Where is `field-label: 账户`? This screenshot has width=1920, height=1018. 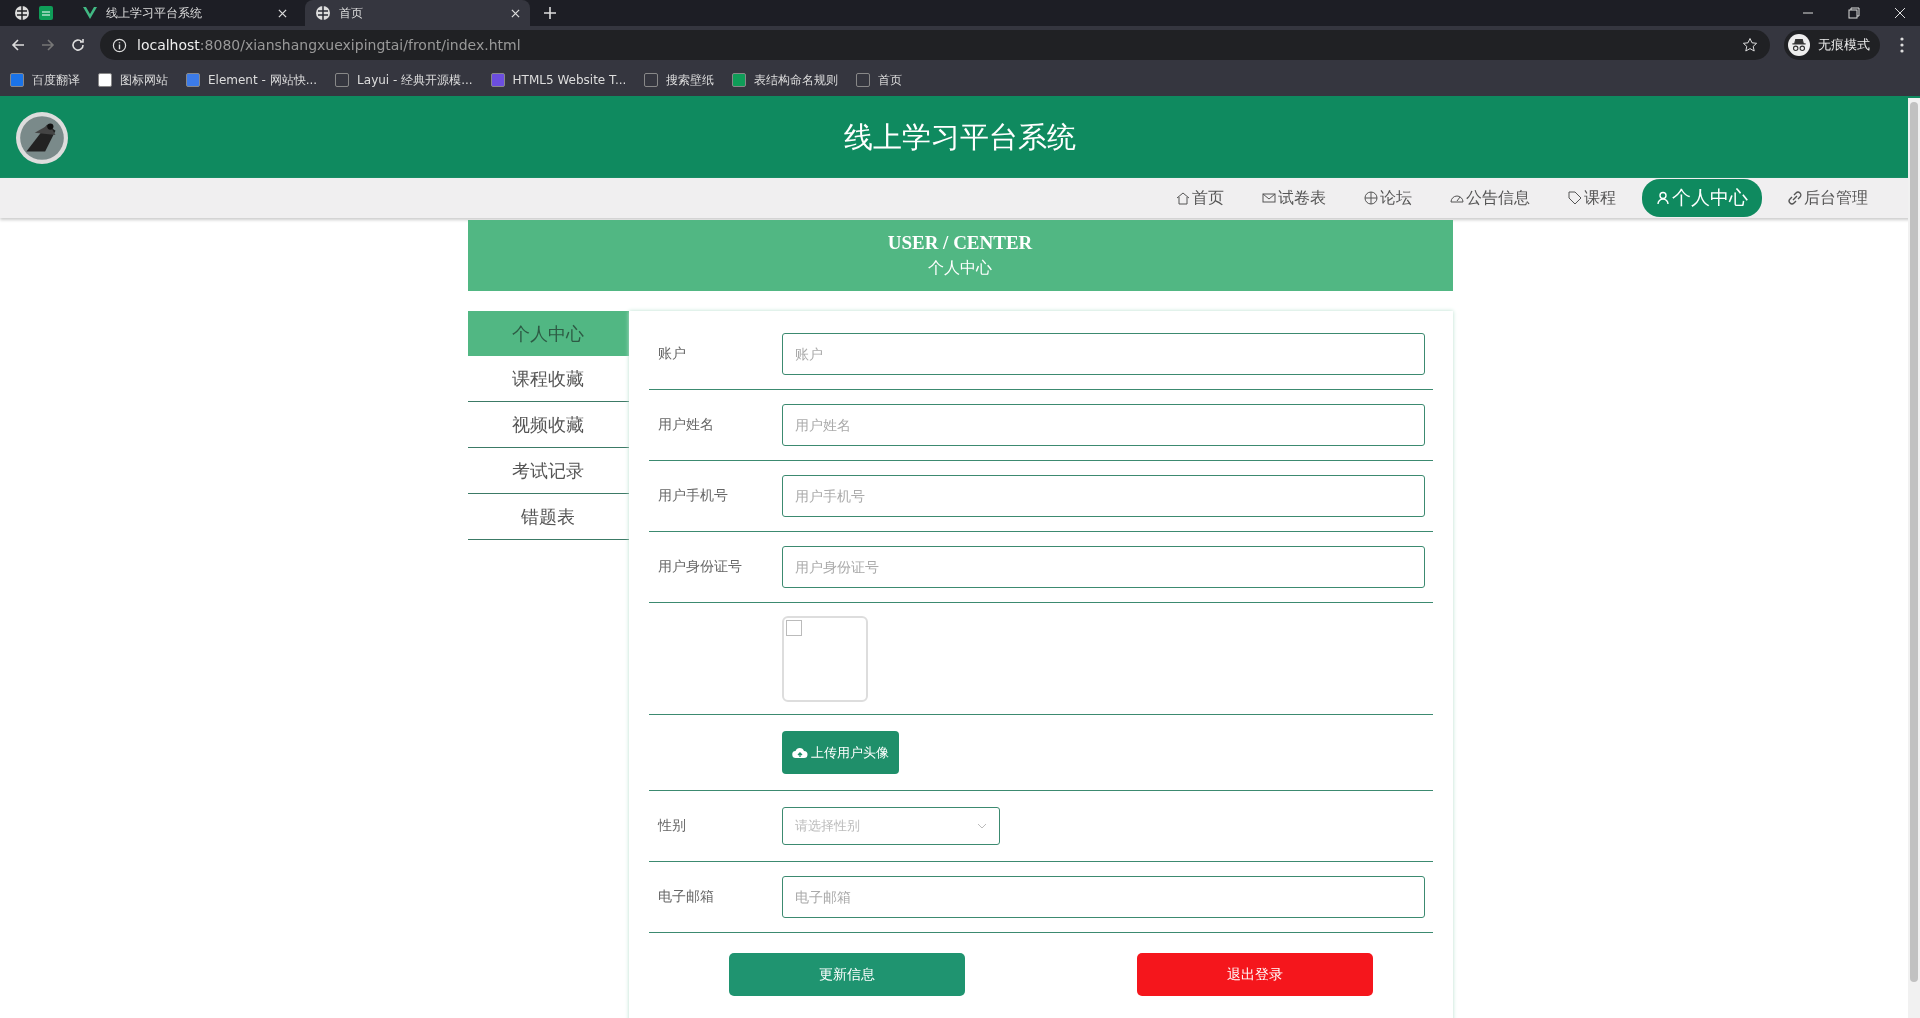 field-label: 账户 is located at coordinates (672, 354).